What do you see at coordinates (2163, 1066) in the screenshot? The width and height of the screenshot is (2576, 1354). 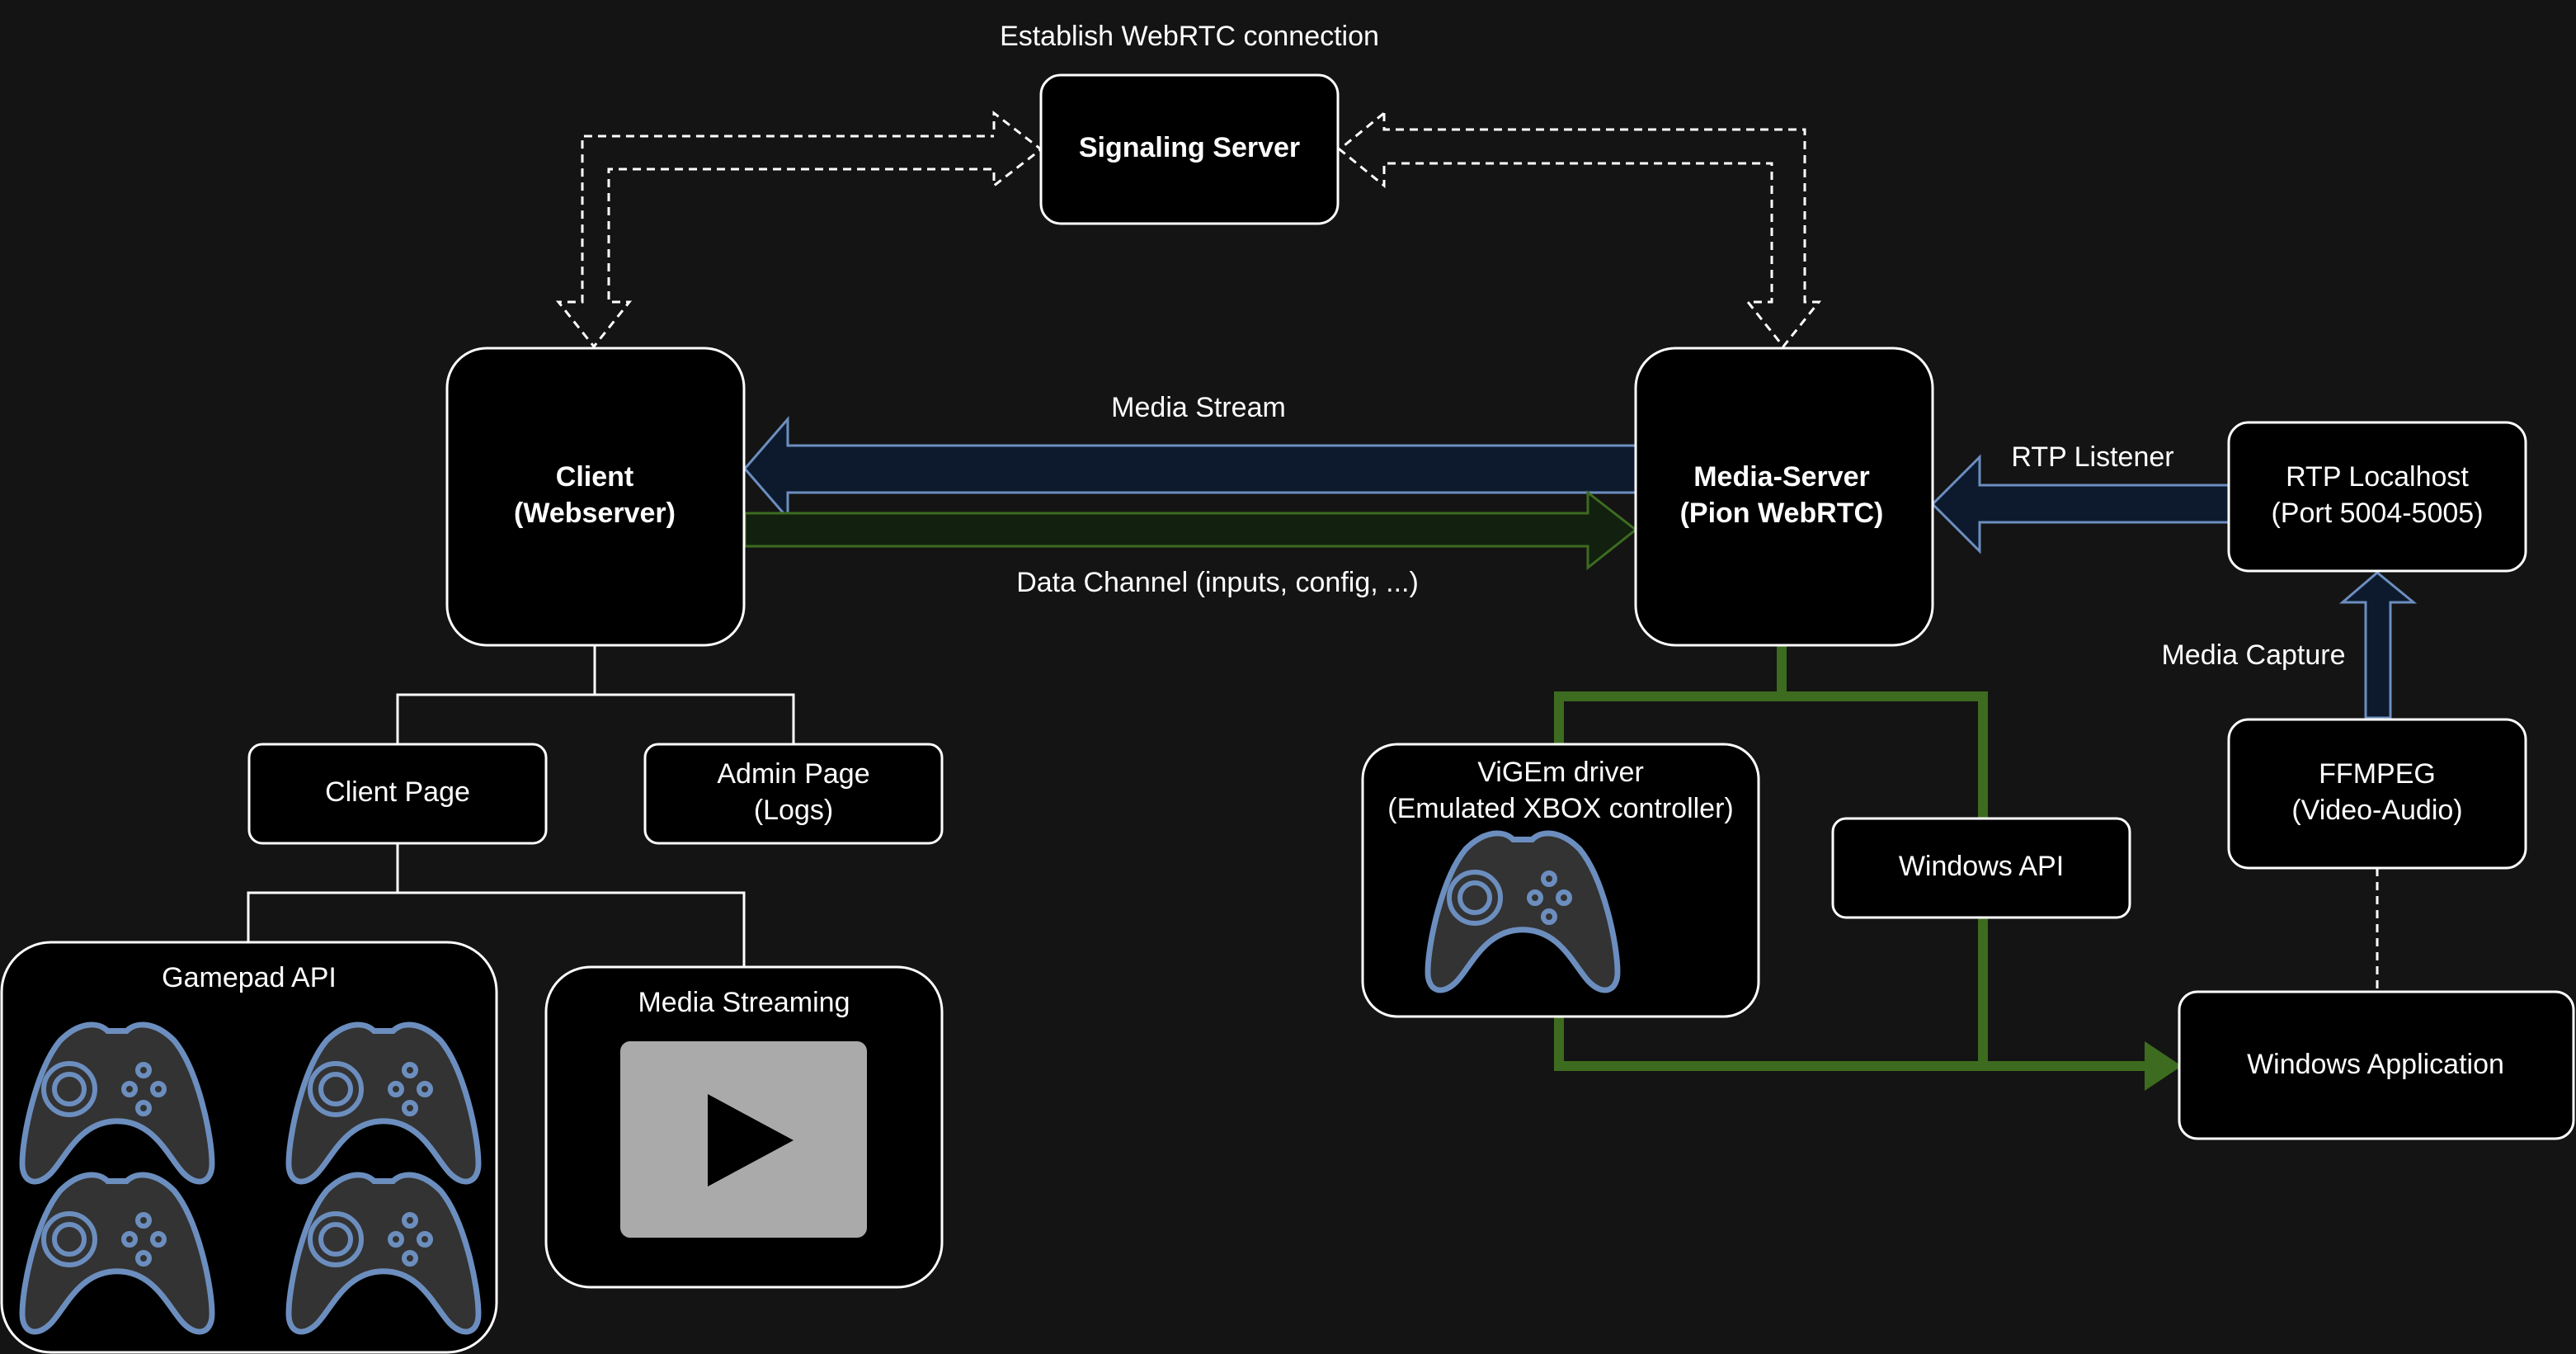 I see `windows-app-arrowhead` at bounding box center [2163, 1066].